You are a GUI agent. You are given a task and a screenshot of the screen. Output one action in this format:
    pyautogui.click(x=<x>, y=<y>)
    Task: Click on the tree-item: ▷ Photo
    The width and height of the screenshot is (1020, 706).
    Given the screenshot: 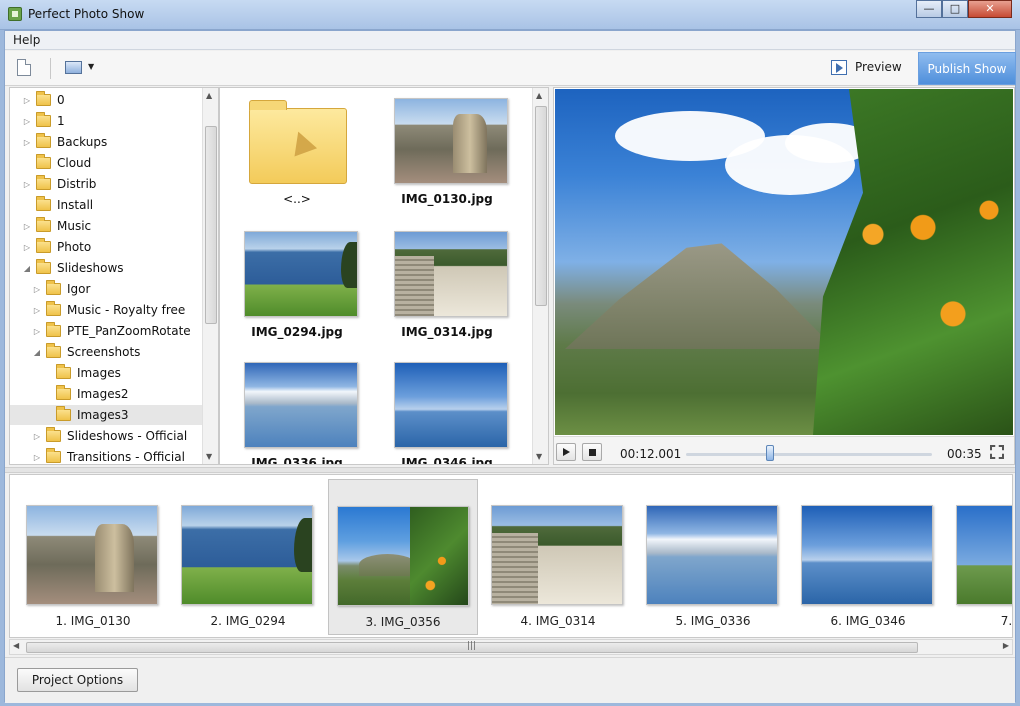 What is the action you would take?
    pyautogui.click(x=56, y=247)
    